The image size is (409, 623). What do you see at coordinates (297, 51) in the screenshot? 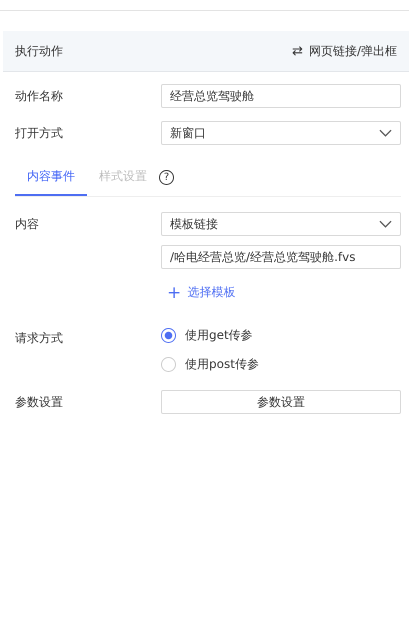
I see `swap-icon: ⇄` at bounding box center [297, 51].